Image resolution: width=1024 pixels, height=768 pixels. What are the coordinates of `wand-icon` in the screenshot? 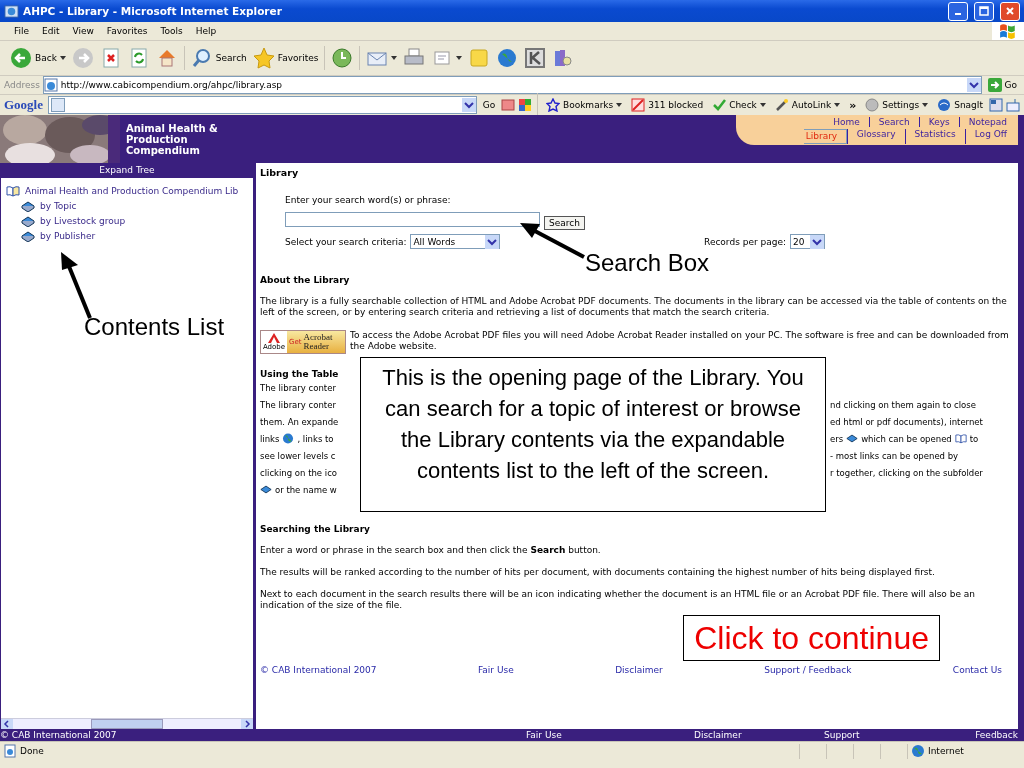 It's located at (781, 105).